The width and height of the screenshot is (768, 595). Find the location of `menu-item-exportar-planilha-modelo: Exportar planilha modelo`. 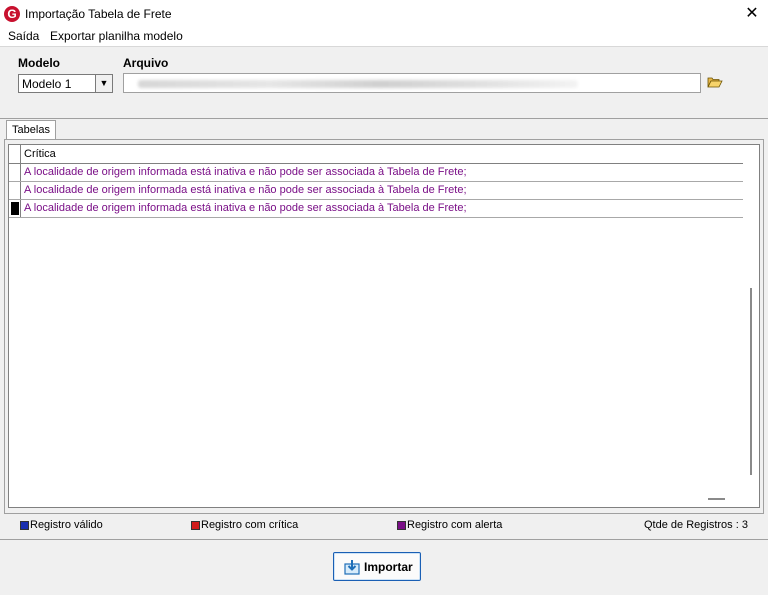

menu-item-exportar-planilha-modelo: Exportar planilha modelo is located at coordinates (116, 36).